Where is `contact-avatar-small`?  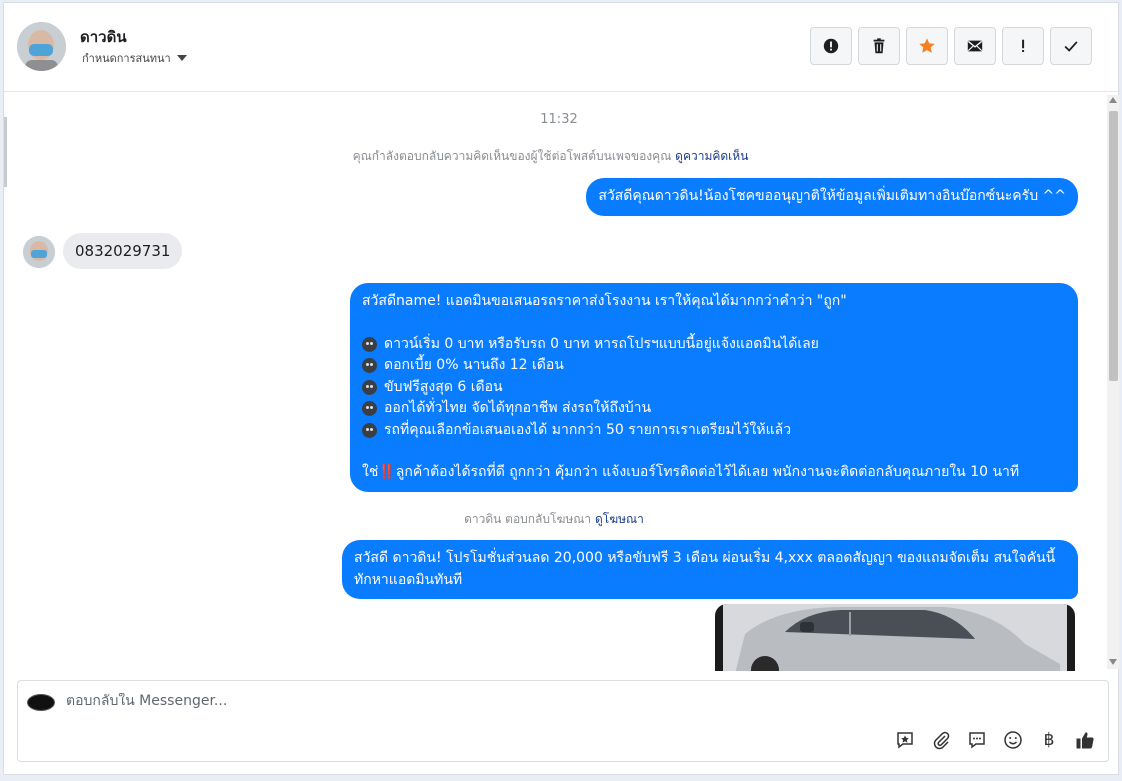
contact-avatar-small is located at coordinates (39, 252).